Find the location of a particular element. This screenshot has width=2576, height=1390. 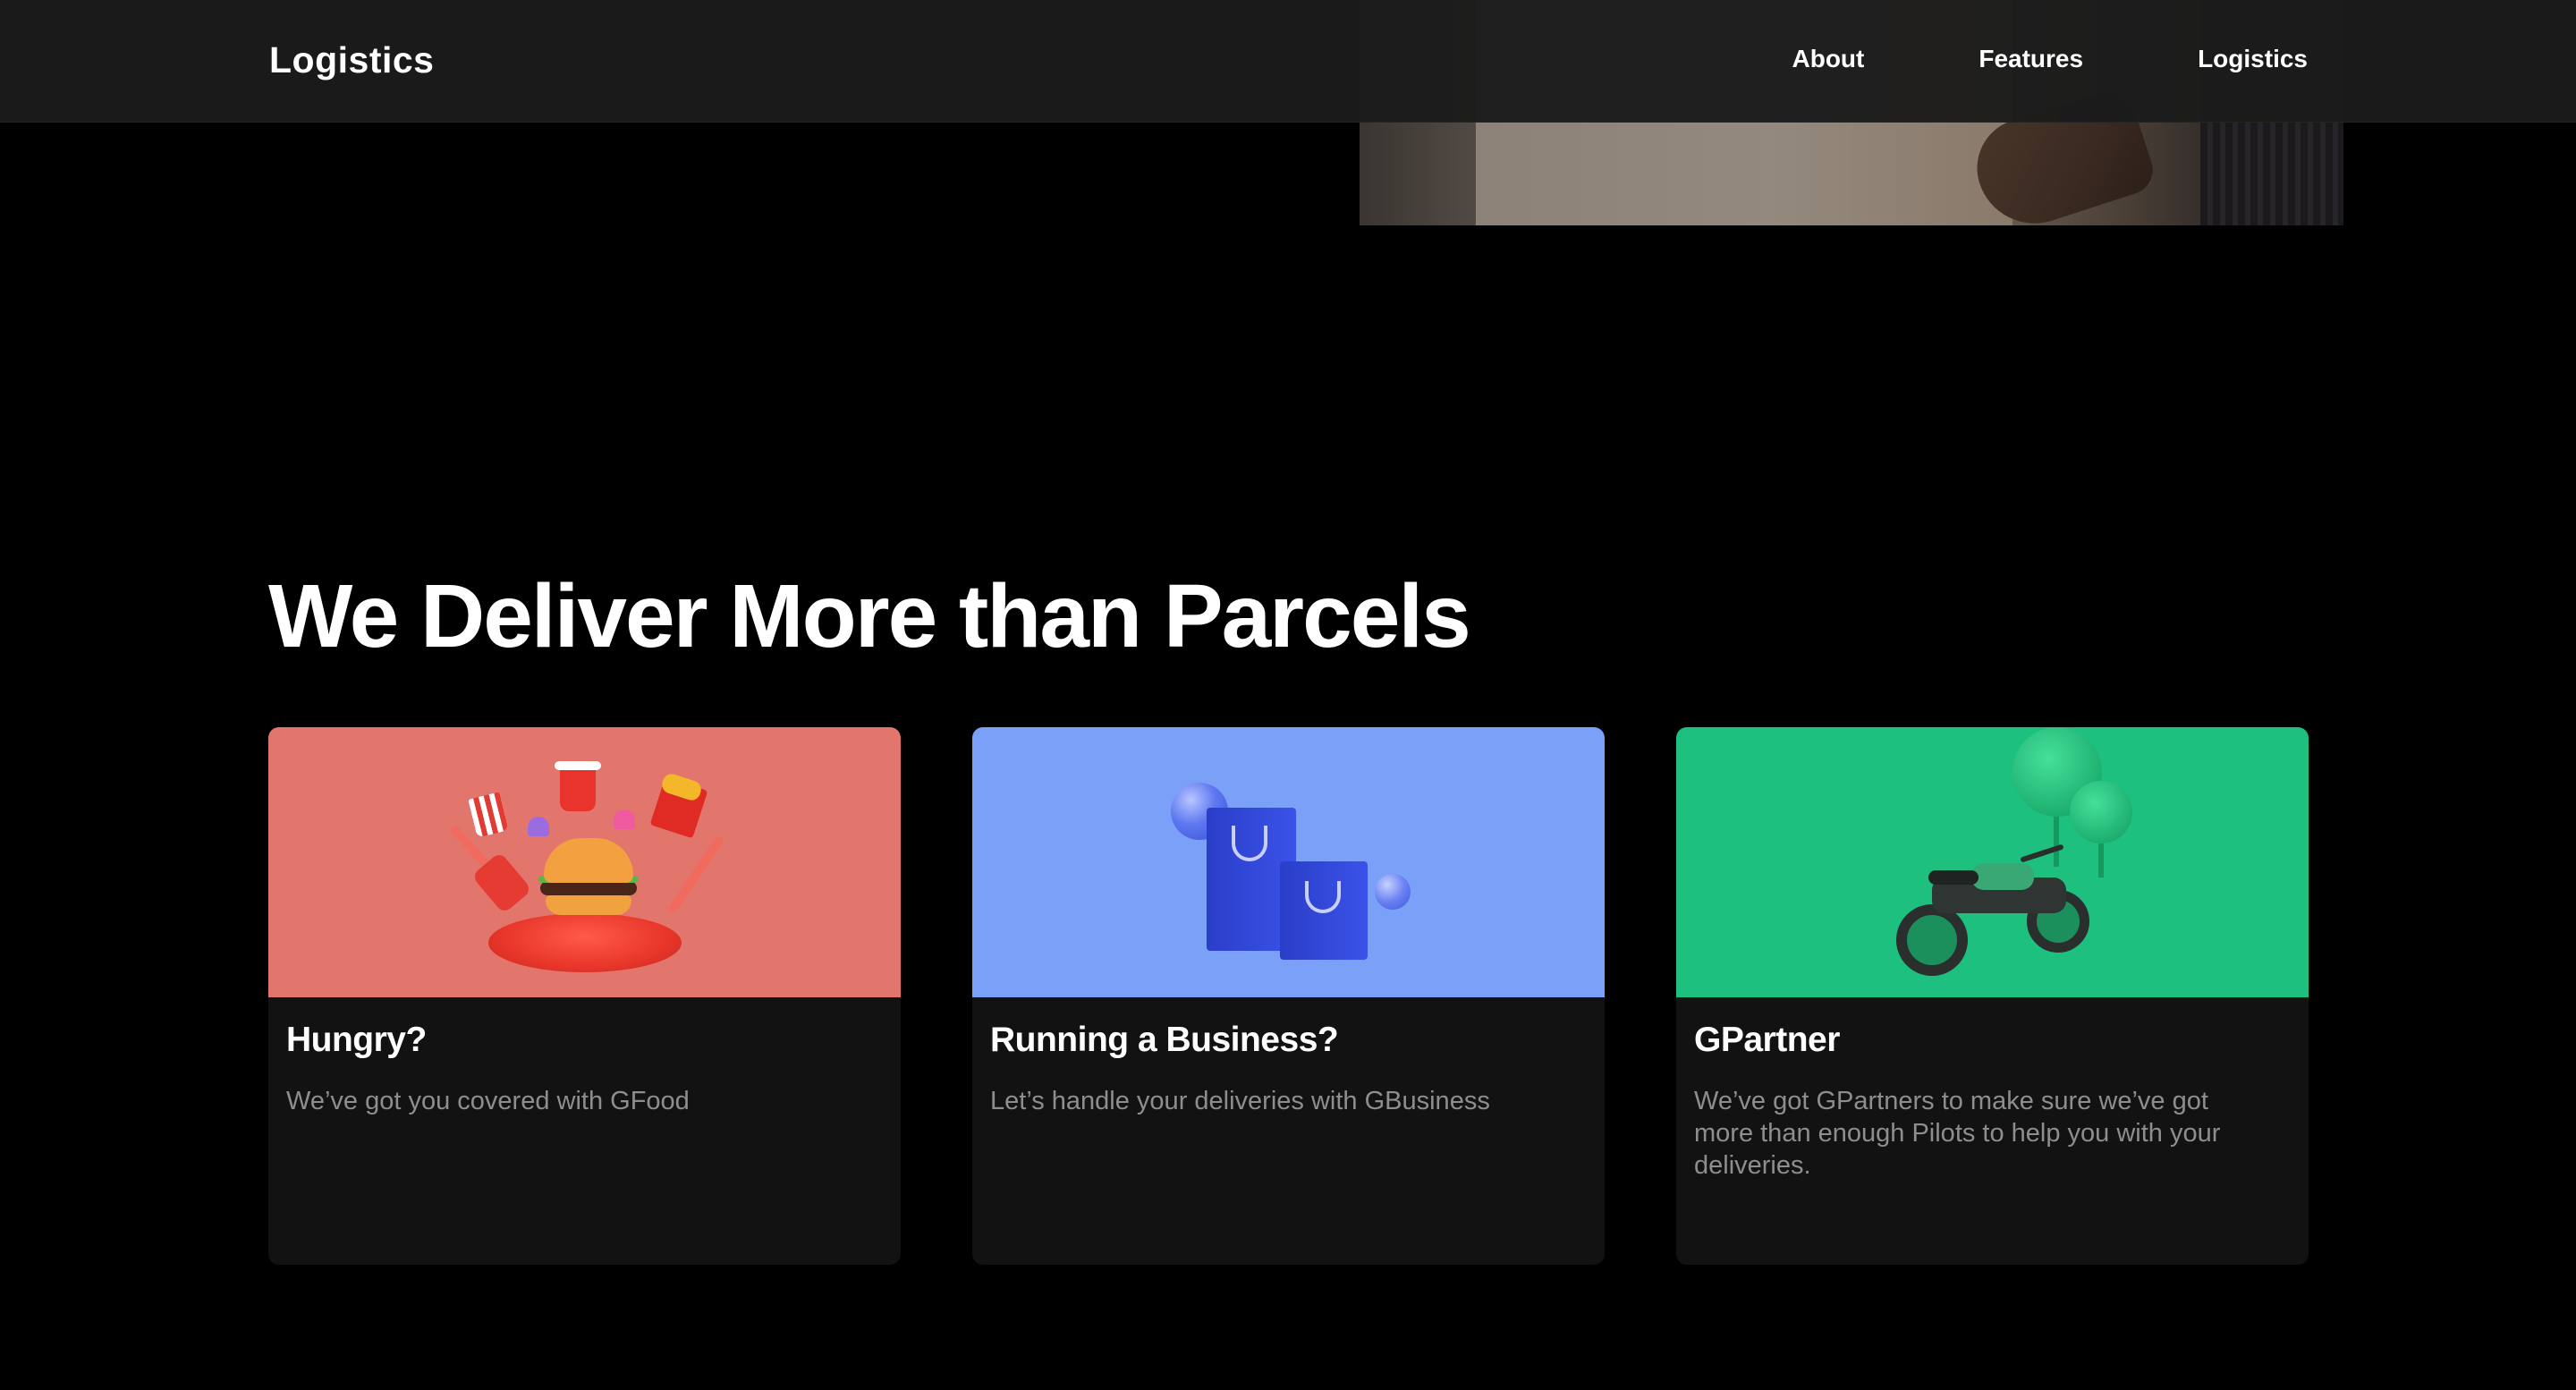

motorcycle-seat is located at coordinates (1953, 877).